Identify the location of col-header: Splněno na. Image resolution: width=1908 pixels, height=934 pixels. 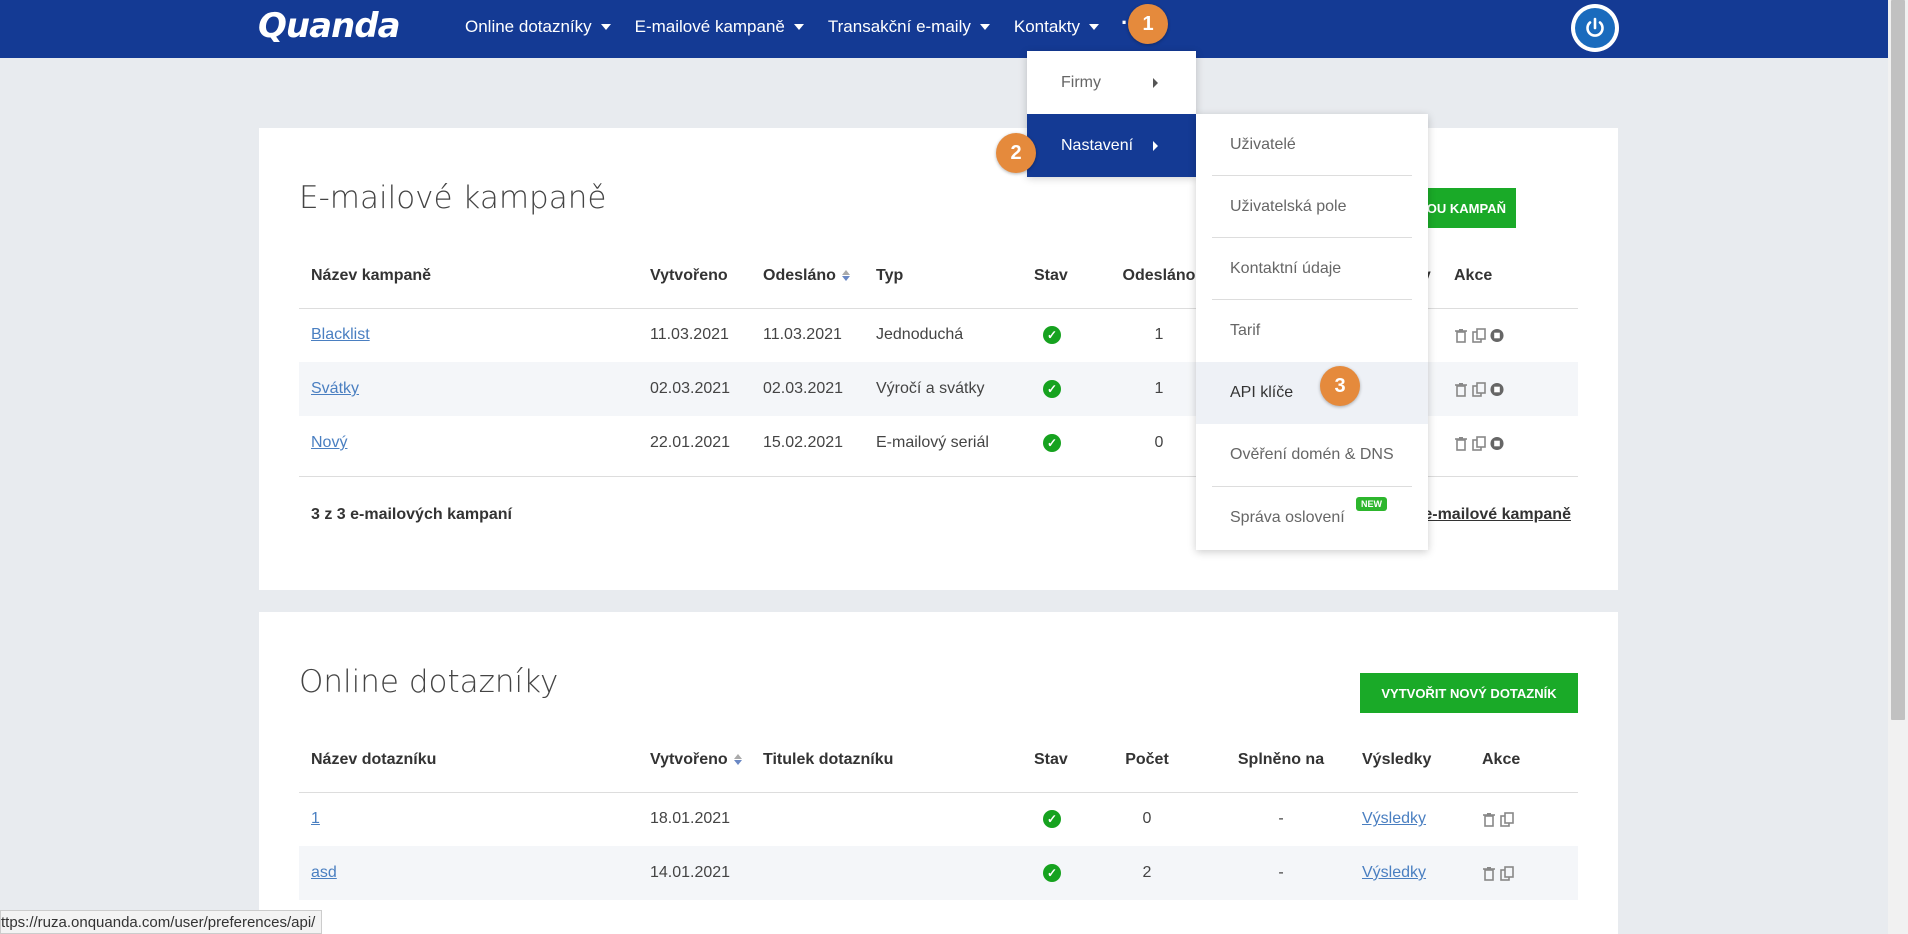
(1281, 761).